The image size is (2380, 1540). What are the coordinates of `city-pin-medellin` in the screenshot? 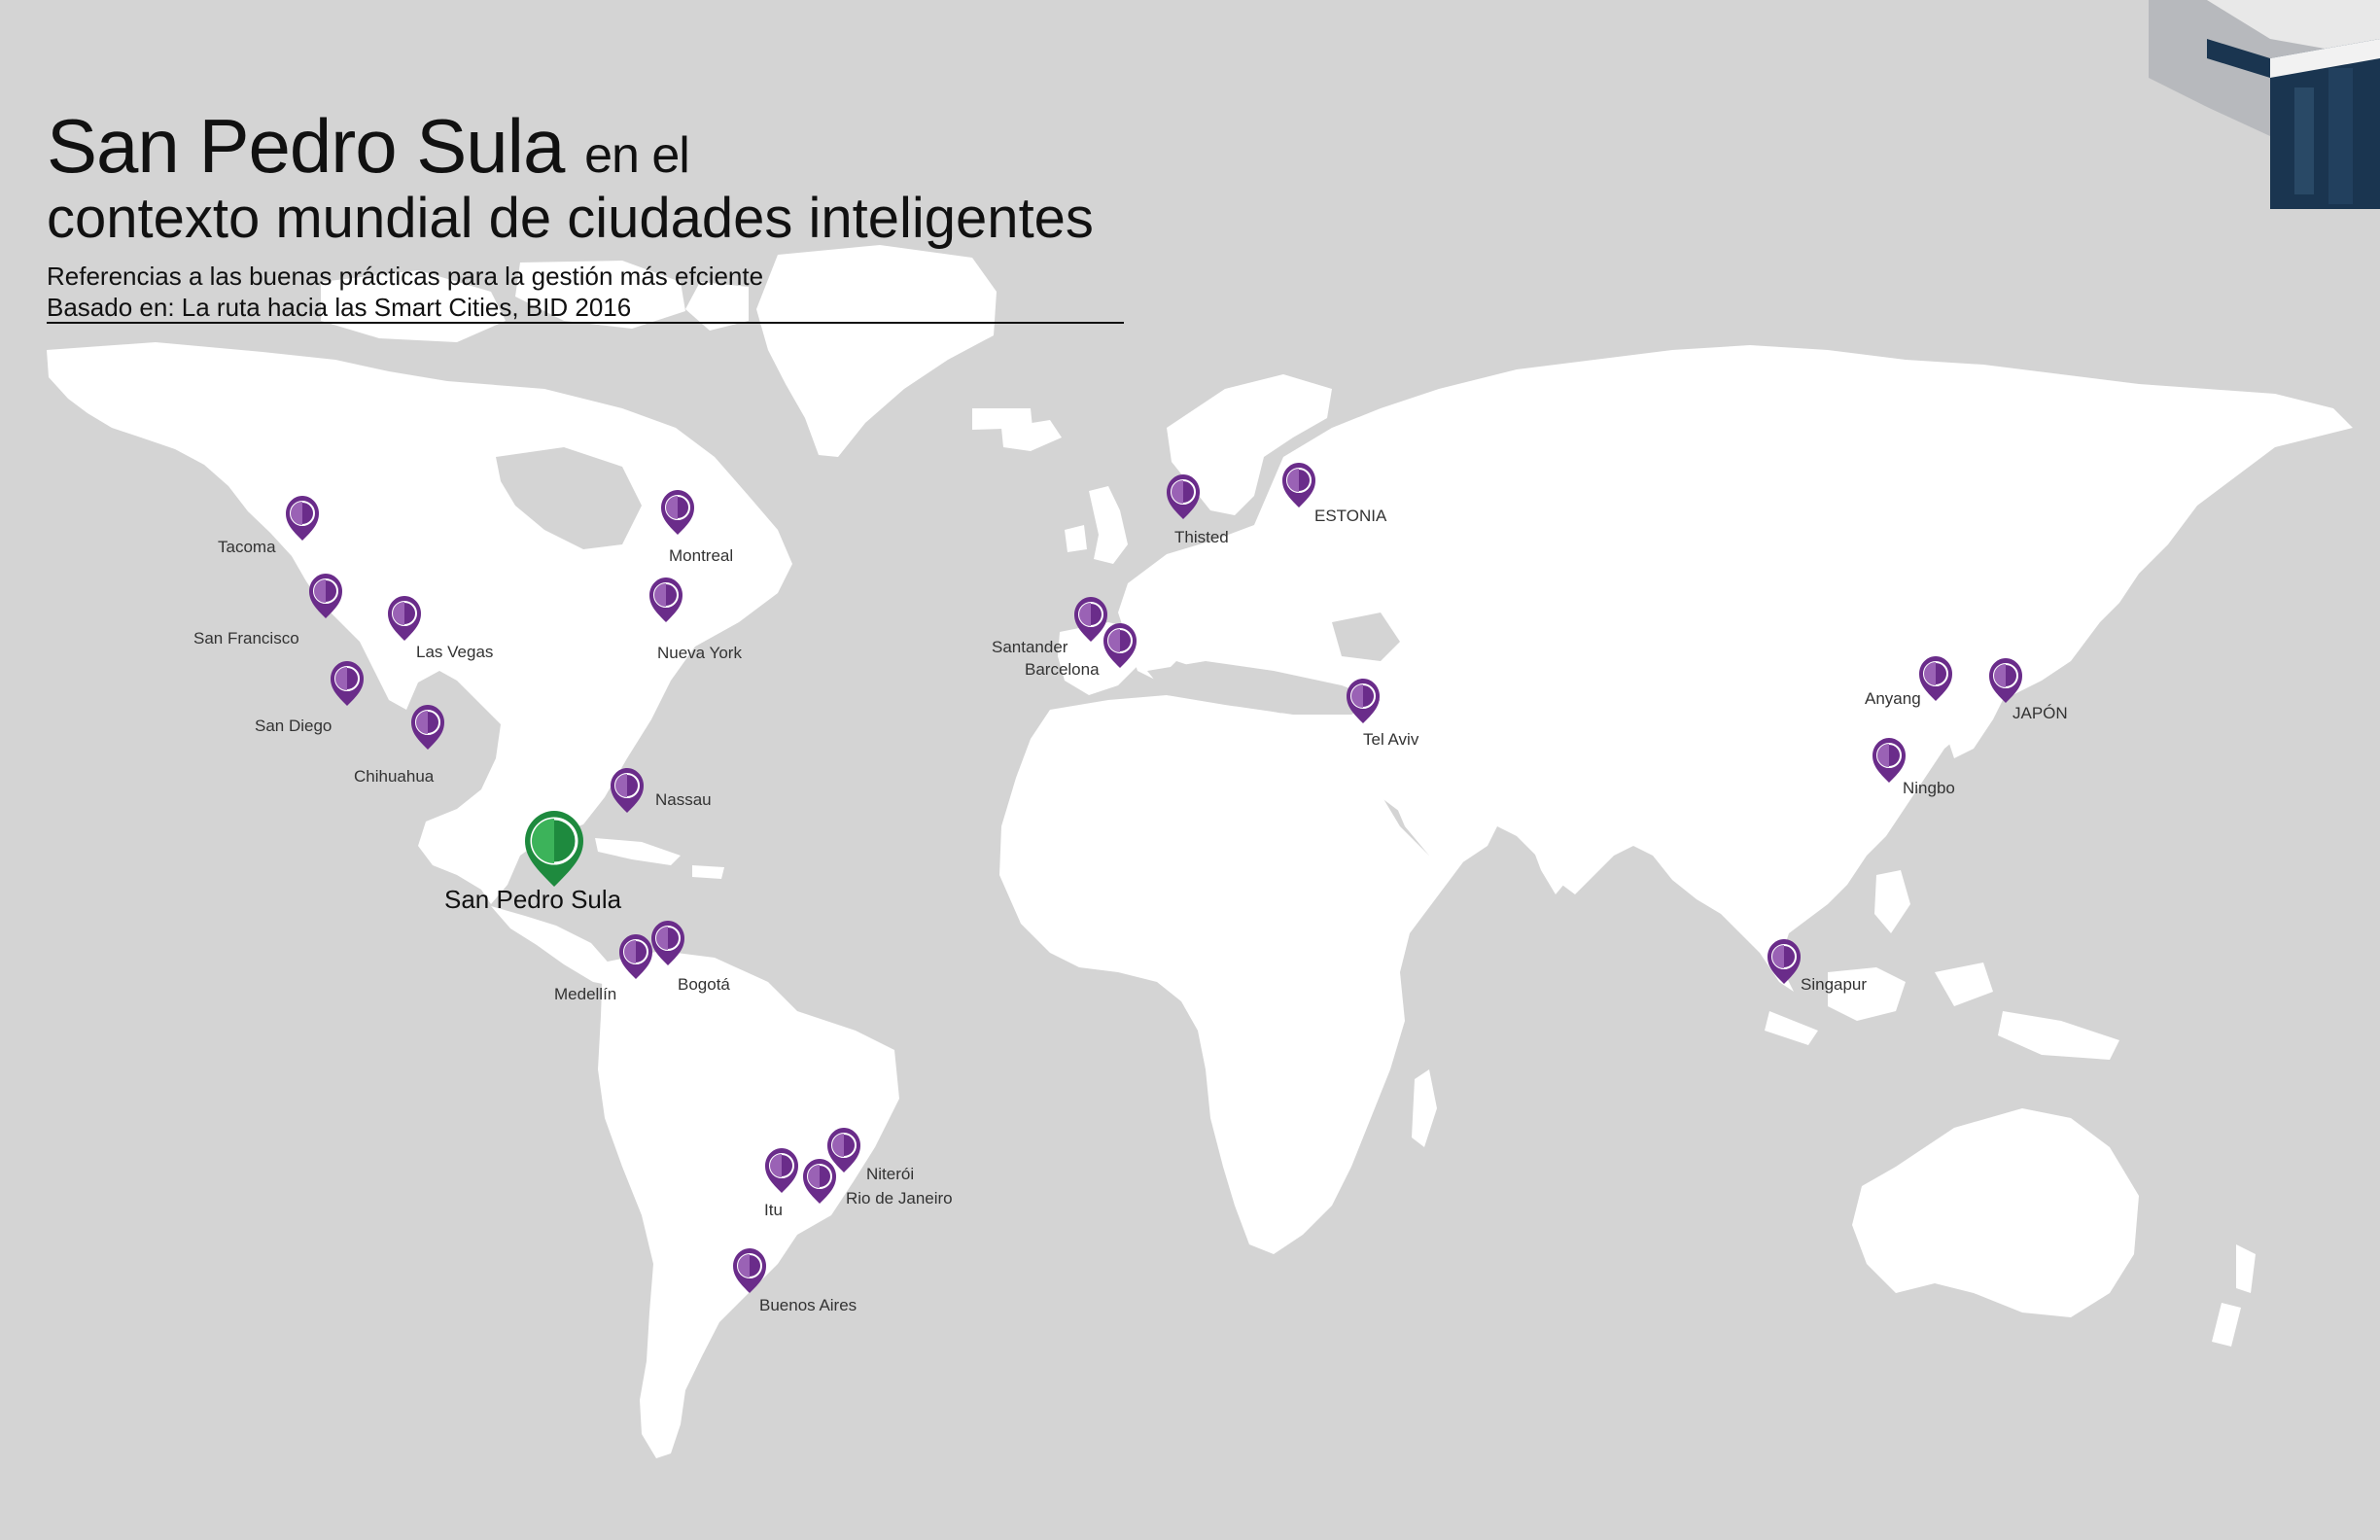 It's located at (635, 956).